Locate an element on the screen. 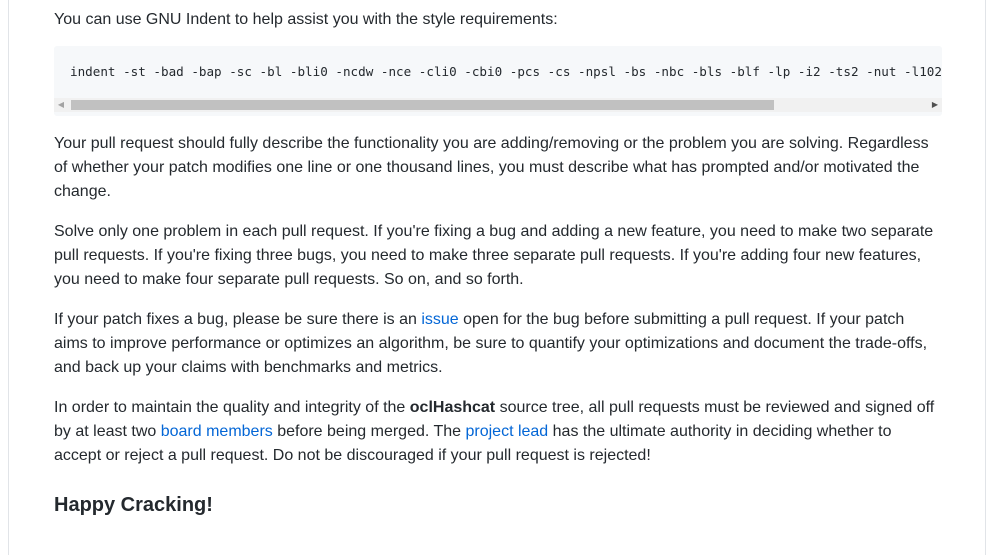 The image size is (1000, 555). review-text-3: before being merged. The is located at coordinates (369, 431).